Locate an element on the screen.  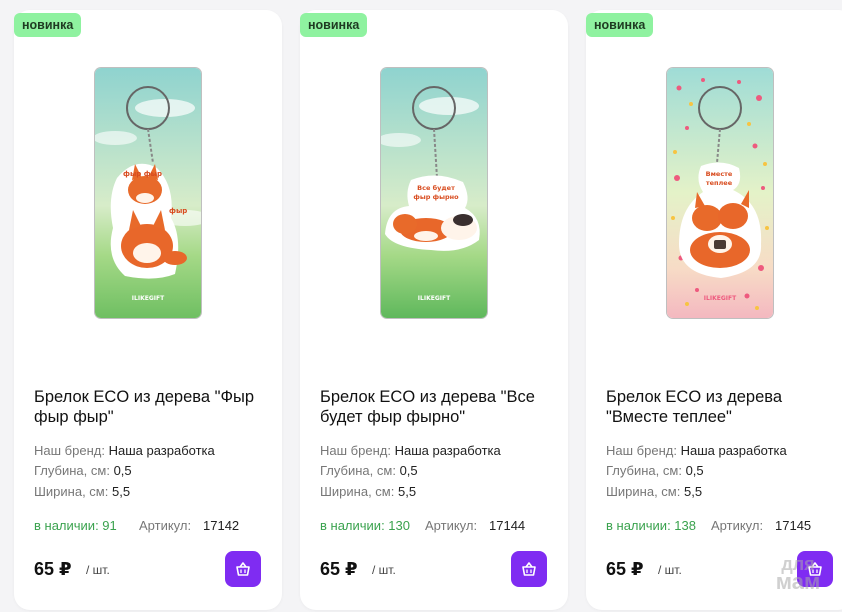
keychain-illustration: Вместе теплее ILIKEGIFT is located at coordinates (720, 193).